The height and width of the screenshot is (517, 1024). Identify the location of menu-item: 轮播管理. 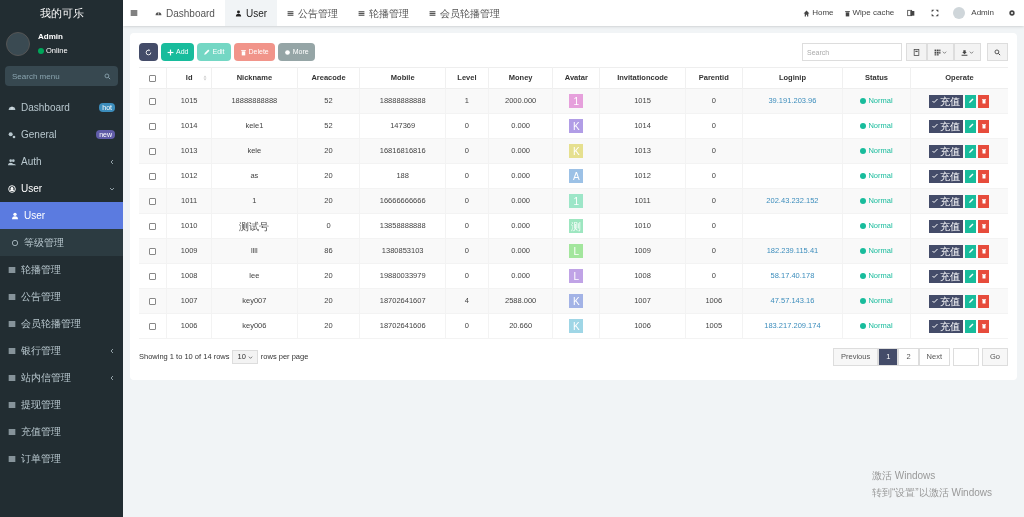
(61, 269).